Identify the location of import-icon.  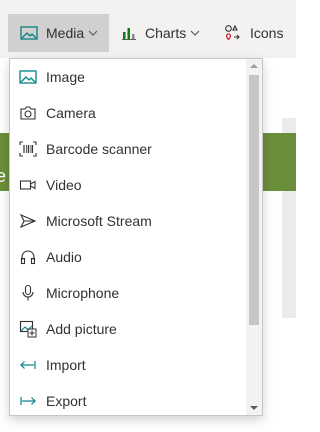
(28, 365).